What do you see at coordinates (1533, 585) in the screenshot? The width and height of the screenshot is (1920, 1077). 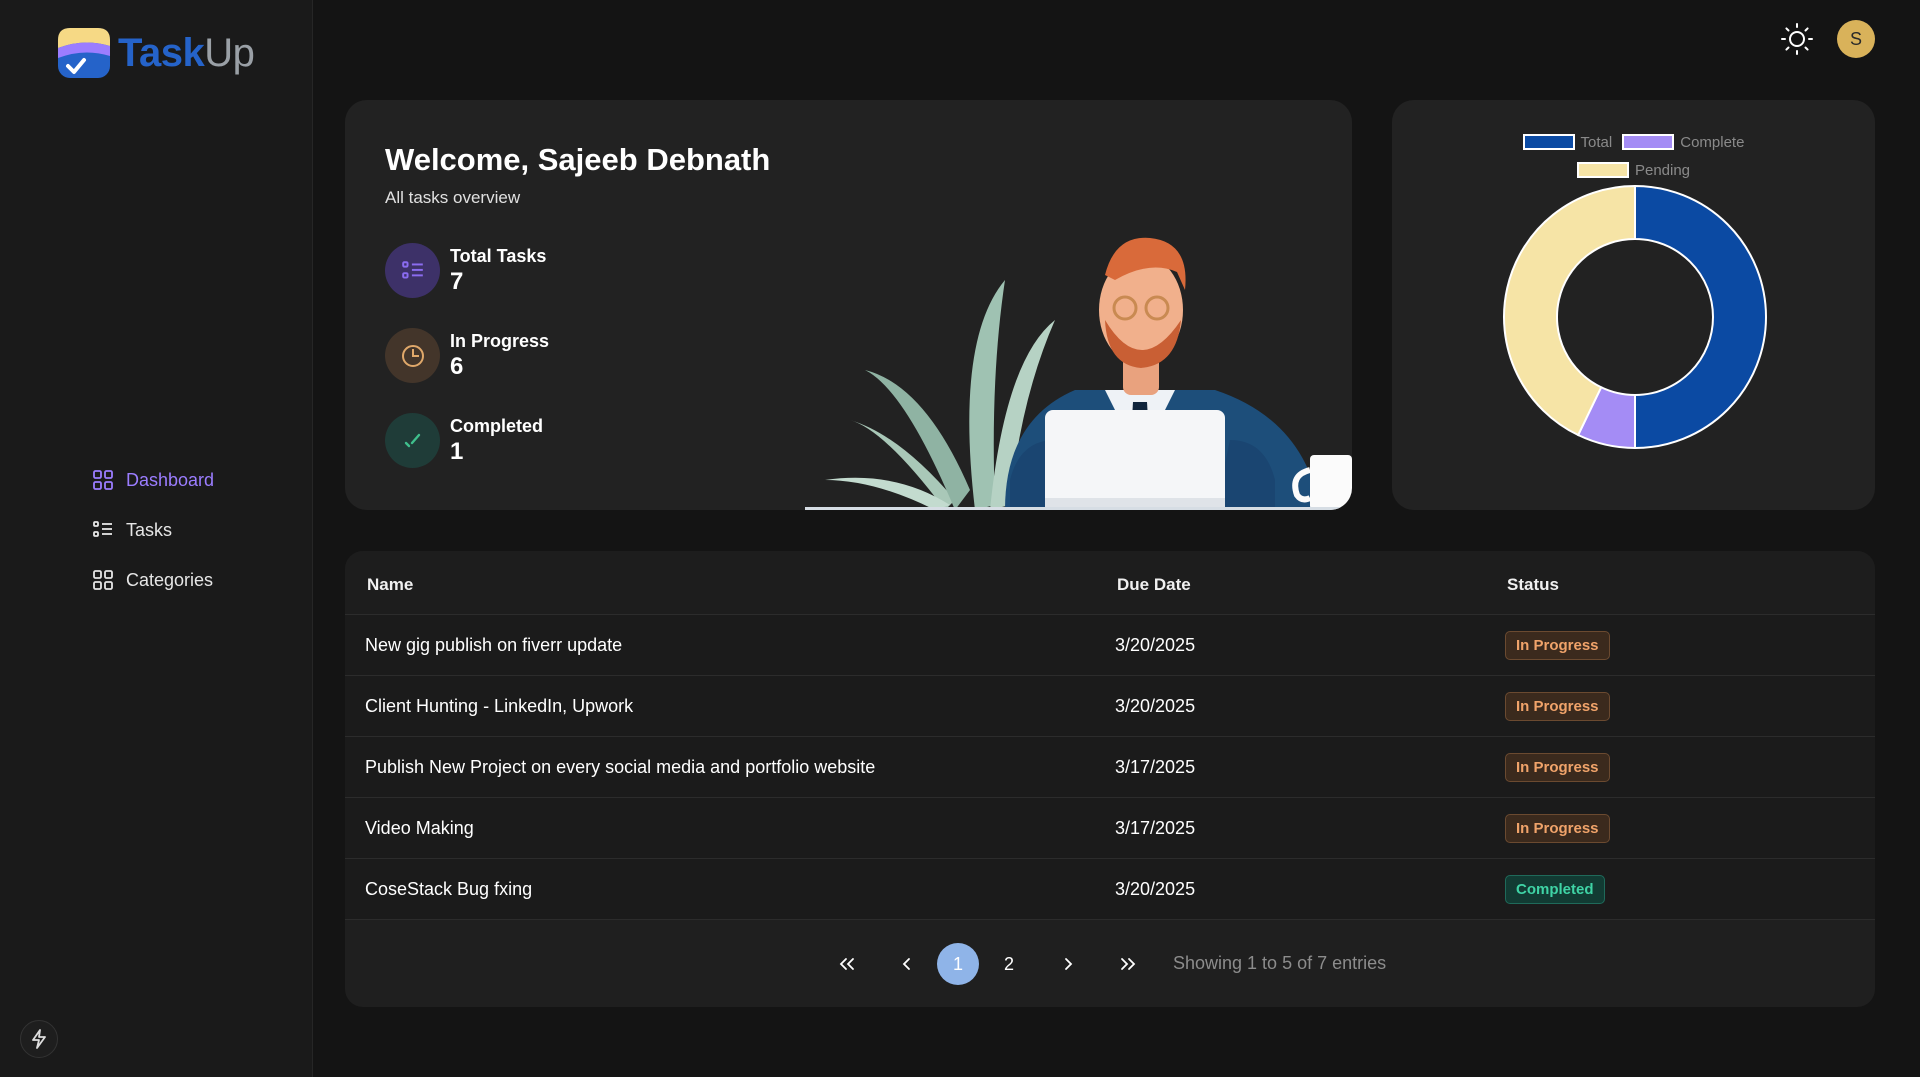 I see `column-header-status: Status` at bounding box center [1533, 585].